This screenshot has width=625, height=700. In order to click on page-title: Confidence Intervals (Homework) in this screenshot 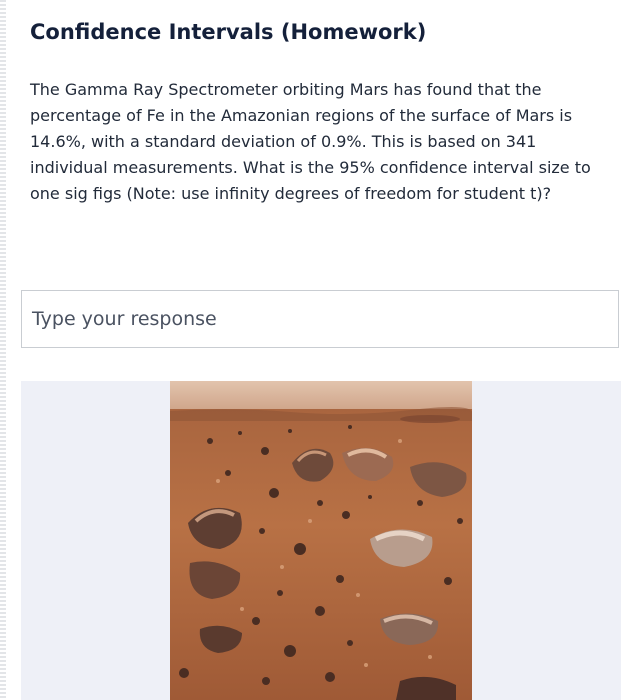, I will do `click(228, 32)`.